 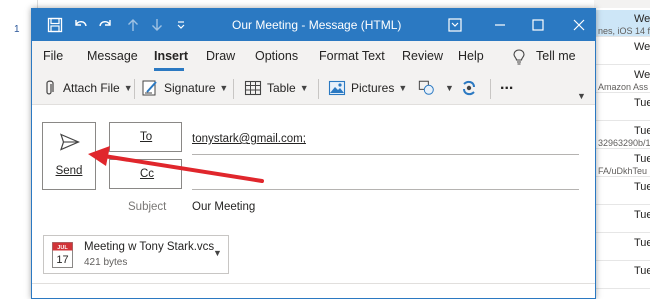 I want to click on to-label: To, so click(x=146, y=137).